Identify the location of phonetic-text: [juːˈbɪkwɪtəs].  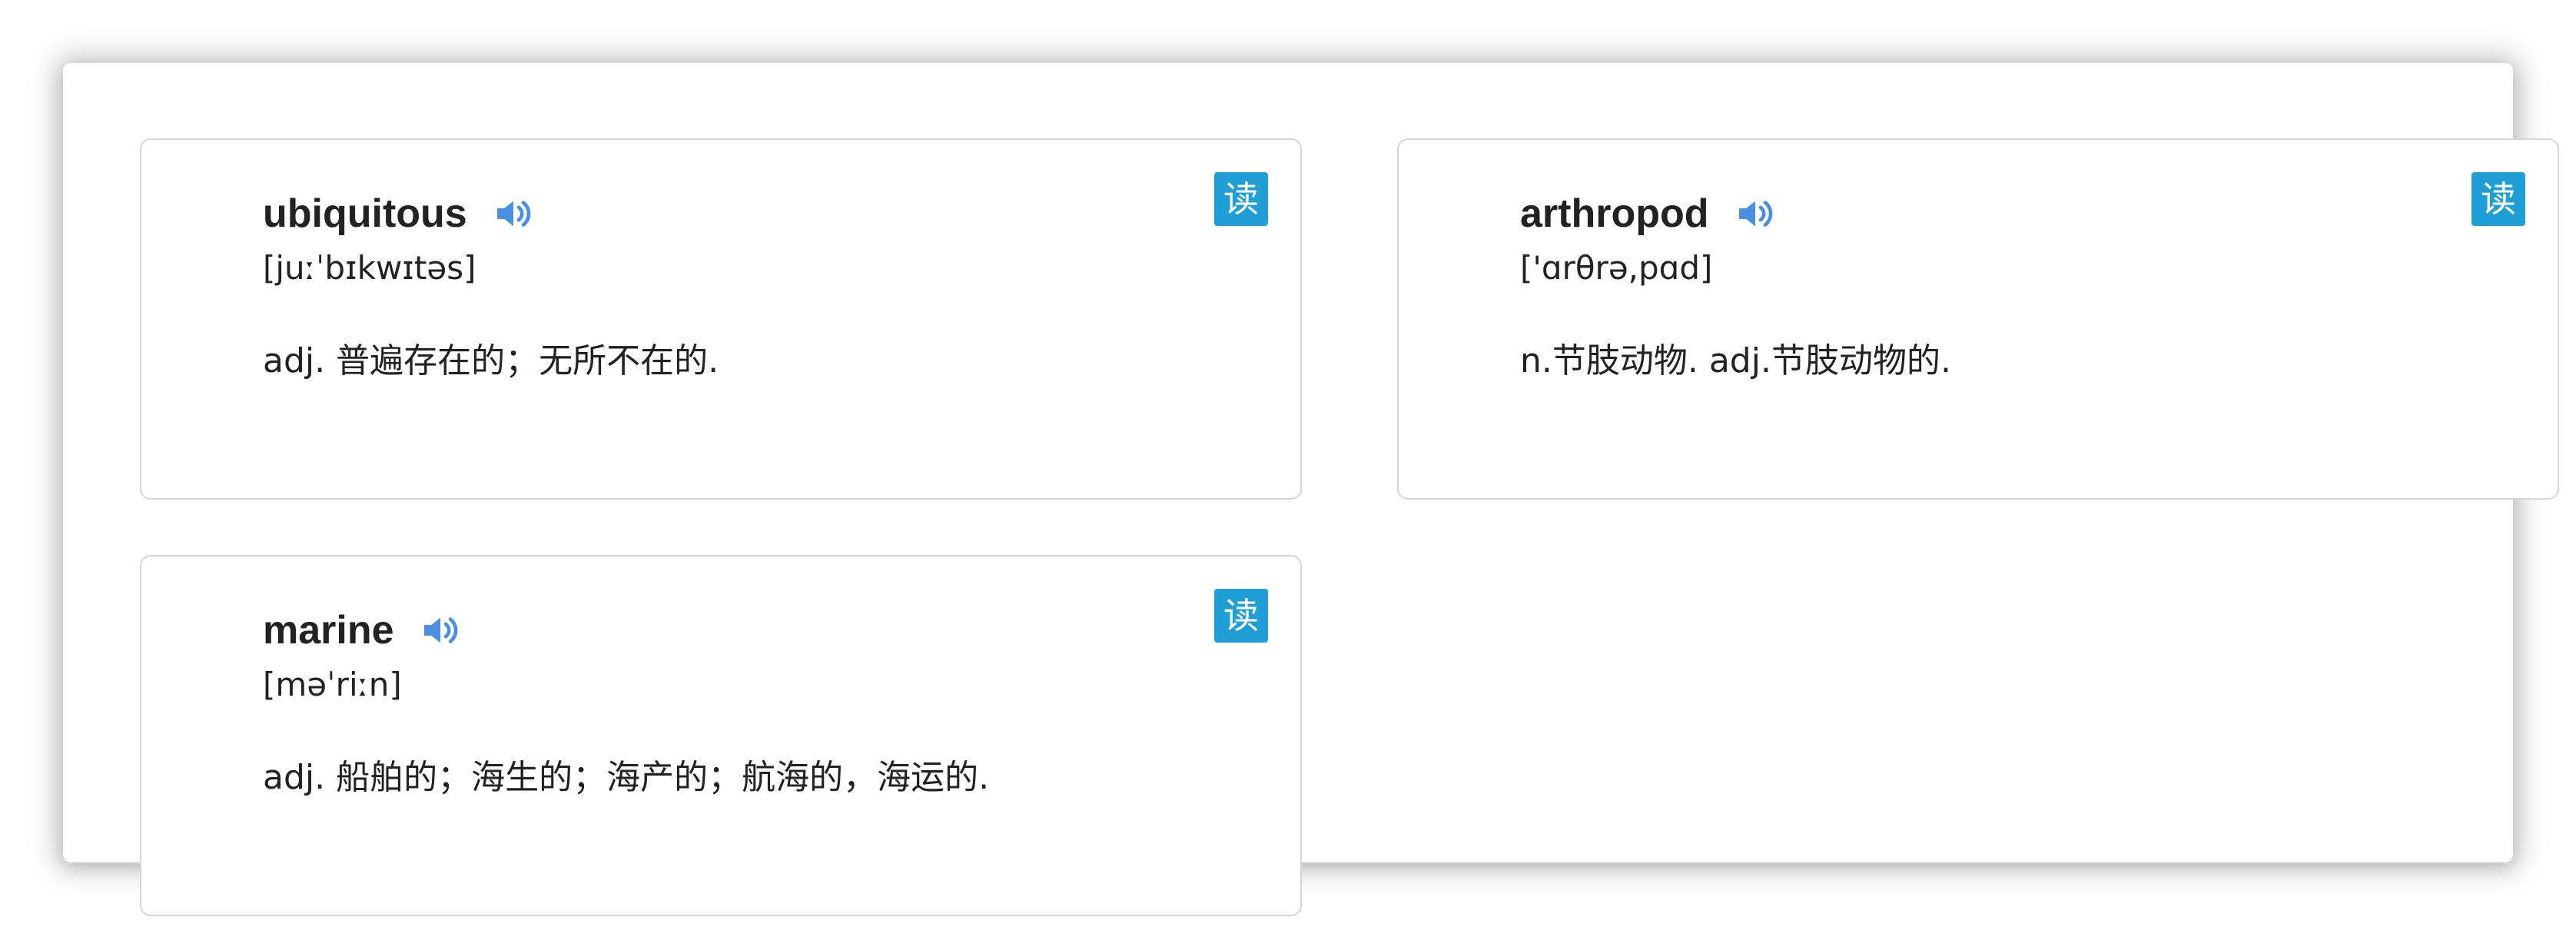
(369, 268).